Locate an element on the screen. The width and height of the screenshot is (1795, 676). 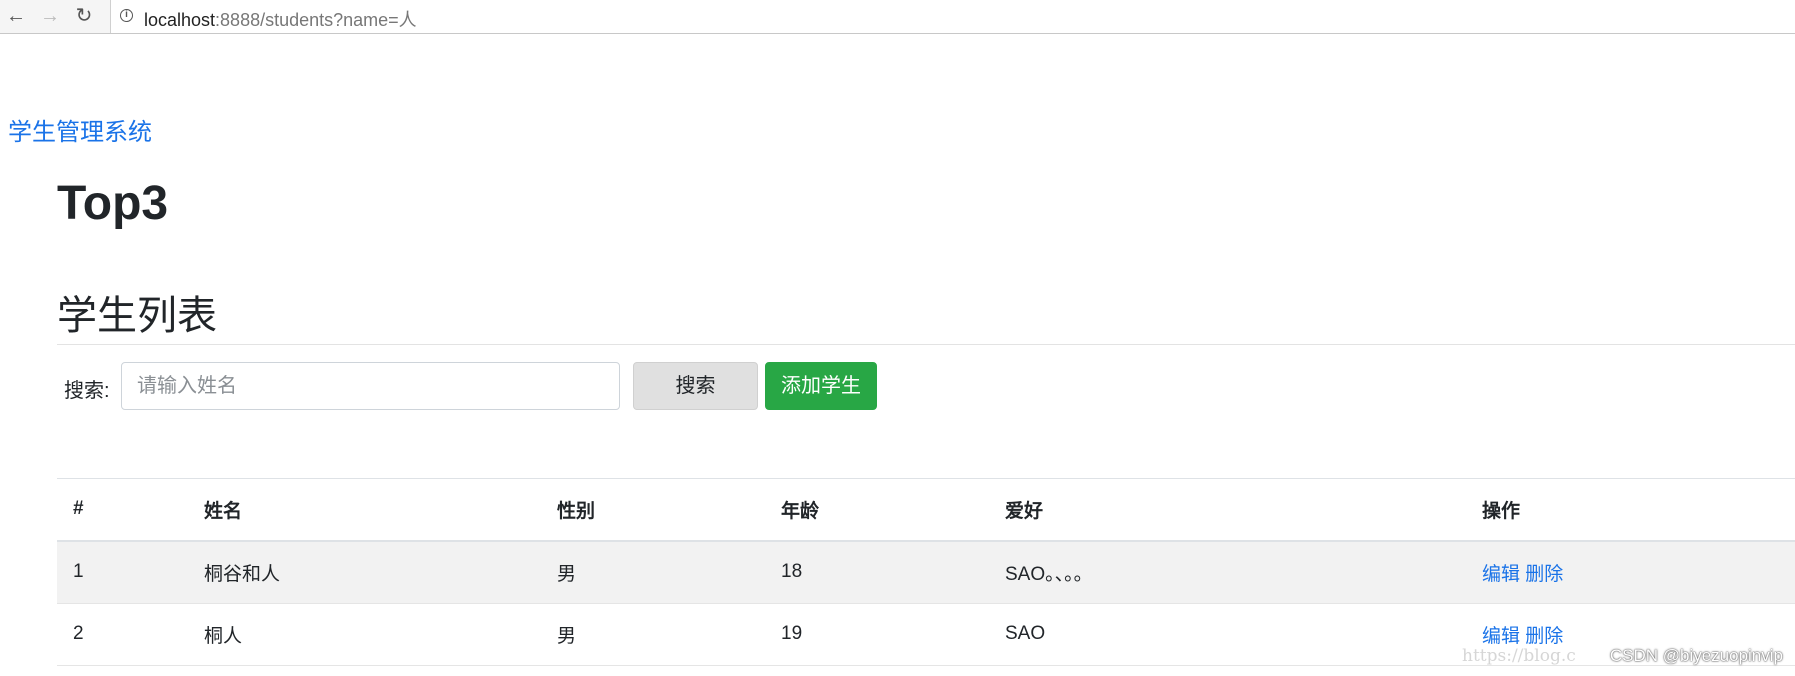
search-input is located at coordinates (370, 386).